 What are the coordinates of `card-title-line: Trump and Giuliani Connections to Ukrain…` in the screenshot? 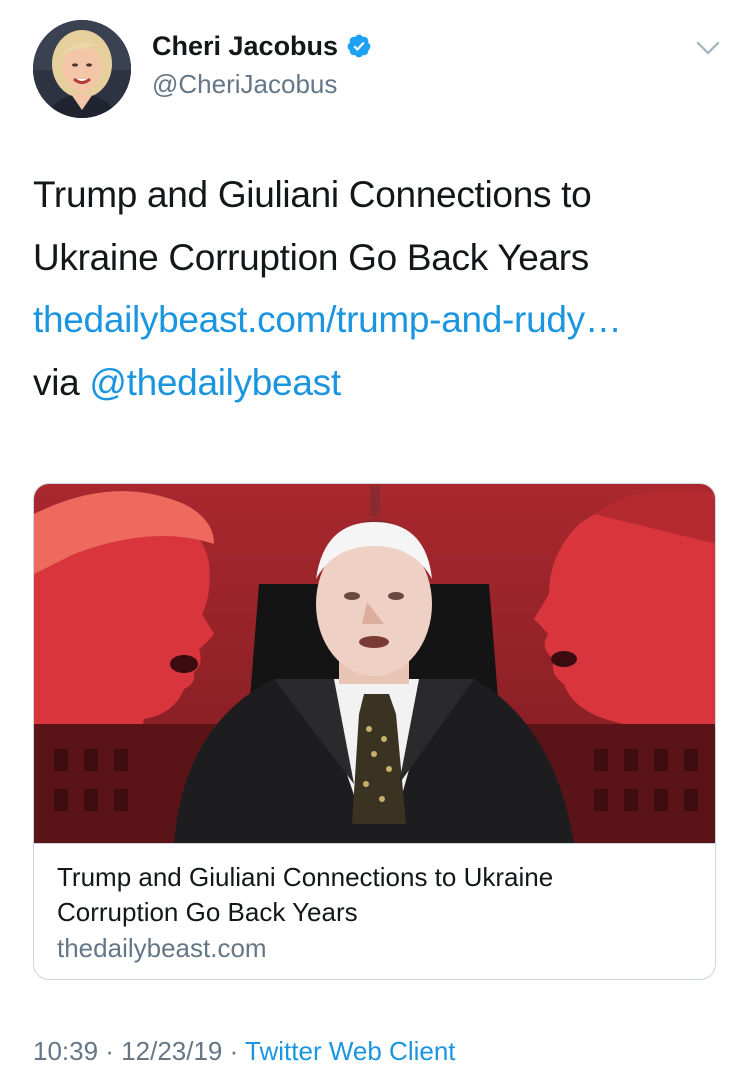 It's located at (305, 877).